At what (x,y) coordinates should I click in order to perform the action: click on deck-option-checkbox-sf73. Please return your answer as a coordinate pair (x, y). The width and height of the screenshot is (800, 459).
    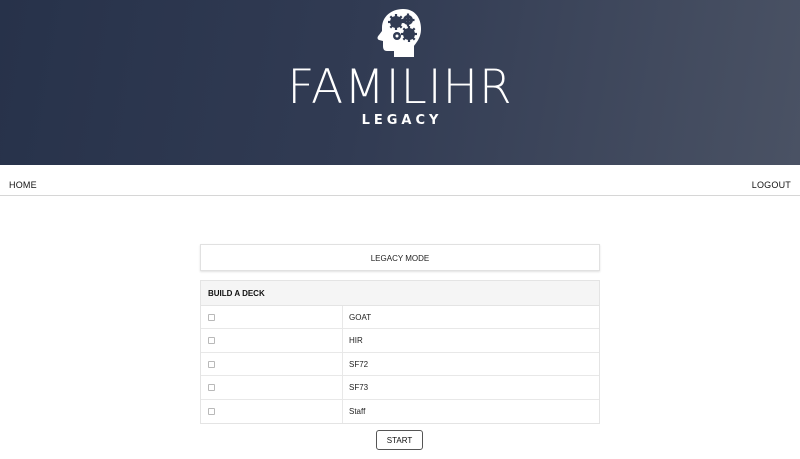
    Looking at the image, I should click on (211, 388).